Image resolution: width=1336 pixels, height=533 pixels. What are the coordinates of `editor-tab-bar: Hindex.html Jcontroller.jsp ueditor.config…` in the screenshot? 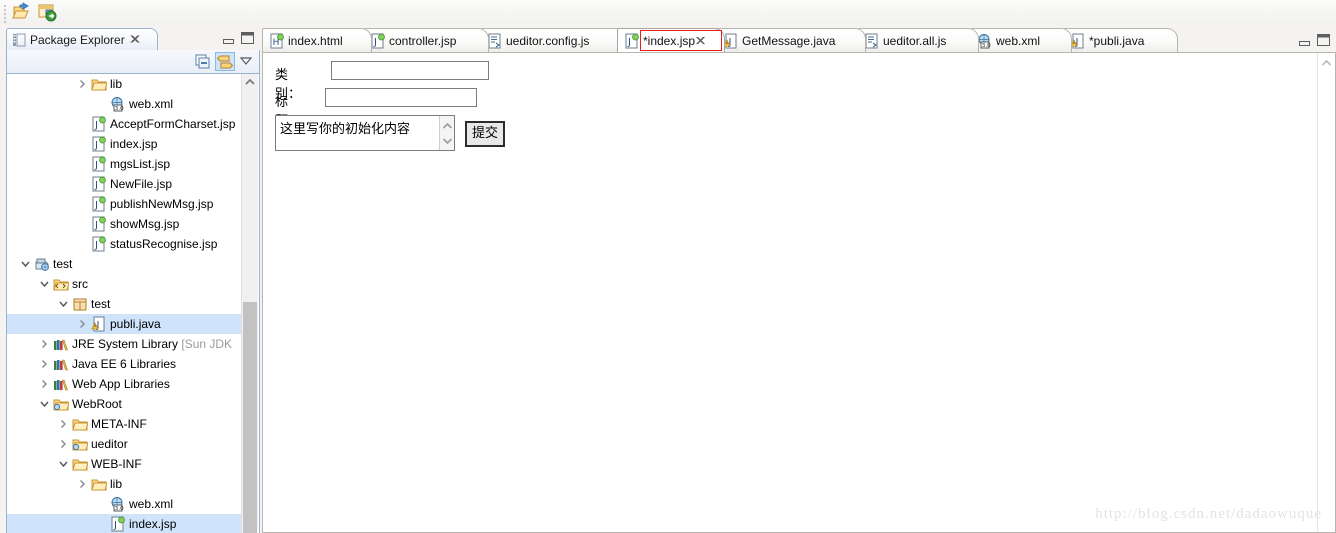 It's located at (799, 40).